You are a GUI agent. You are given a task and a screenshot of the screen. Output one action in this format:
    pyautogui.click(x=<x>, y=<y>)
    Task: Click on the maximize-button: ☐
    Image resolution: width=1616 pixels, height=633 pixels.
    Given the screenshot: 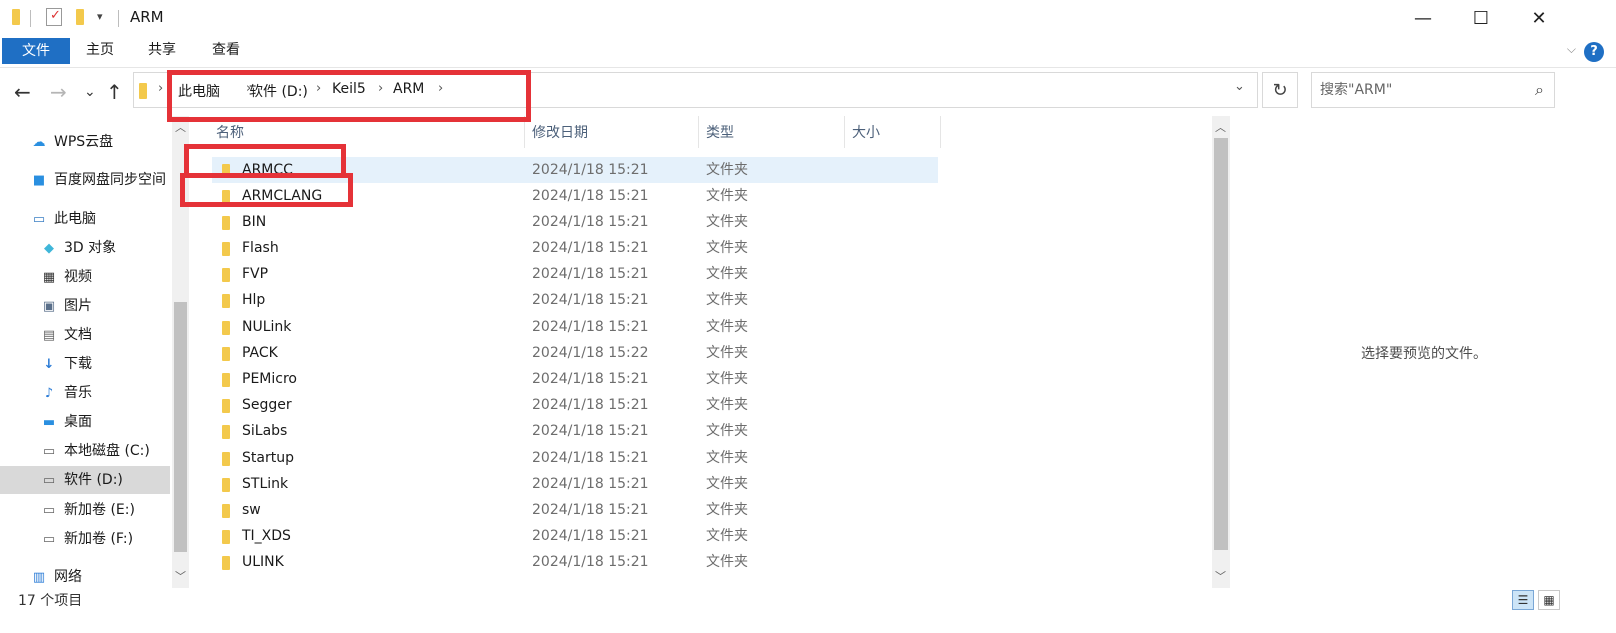 What is the action you would take?
    pyautogui.click(x=1481, y=18)
    